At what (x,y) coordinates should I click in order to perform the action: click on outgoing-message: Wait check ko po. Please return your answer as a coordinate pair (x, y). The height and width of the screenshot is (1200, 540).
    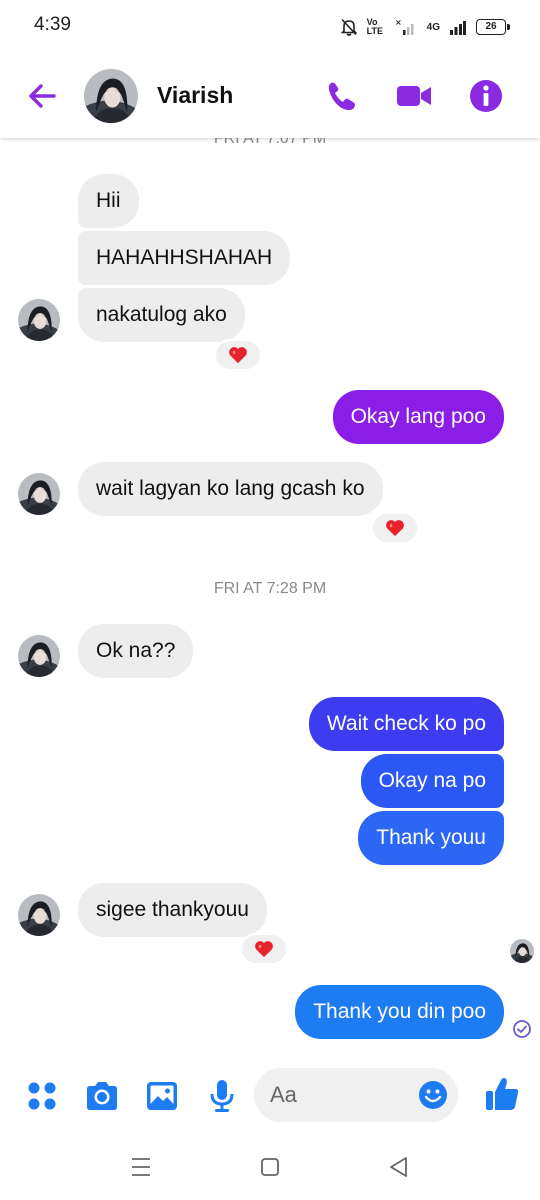
    Looking at the image, I should click on (406, 724).